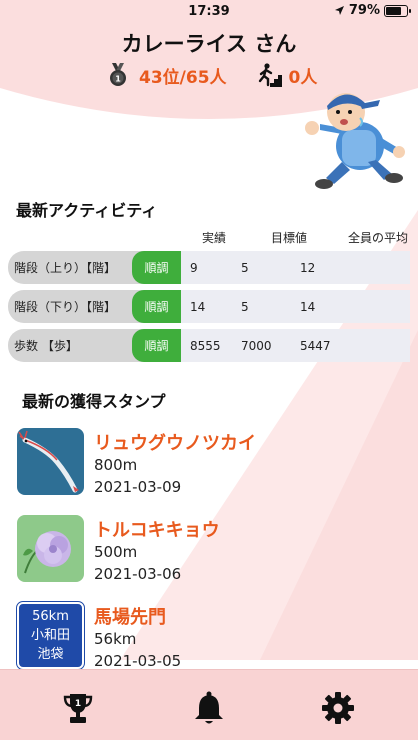 The height and width of the screenshot is (740, 418). What do you see at coordinates (355, 141) in the screenshot?
I see `running-man-illustration` at bounding box center [355, 141].